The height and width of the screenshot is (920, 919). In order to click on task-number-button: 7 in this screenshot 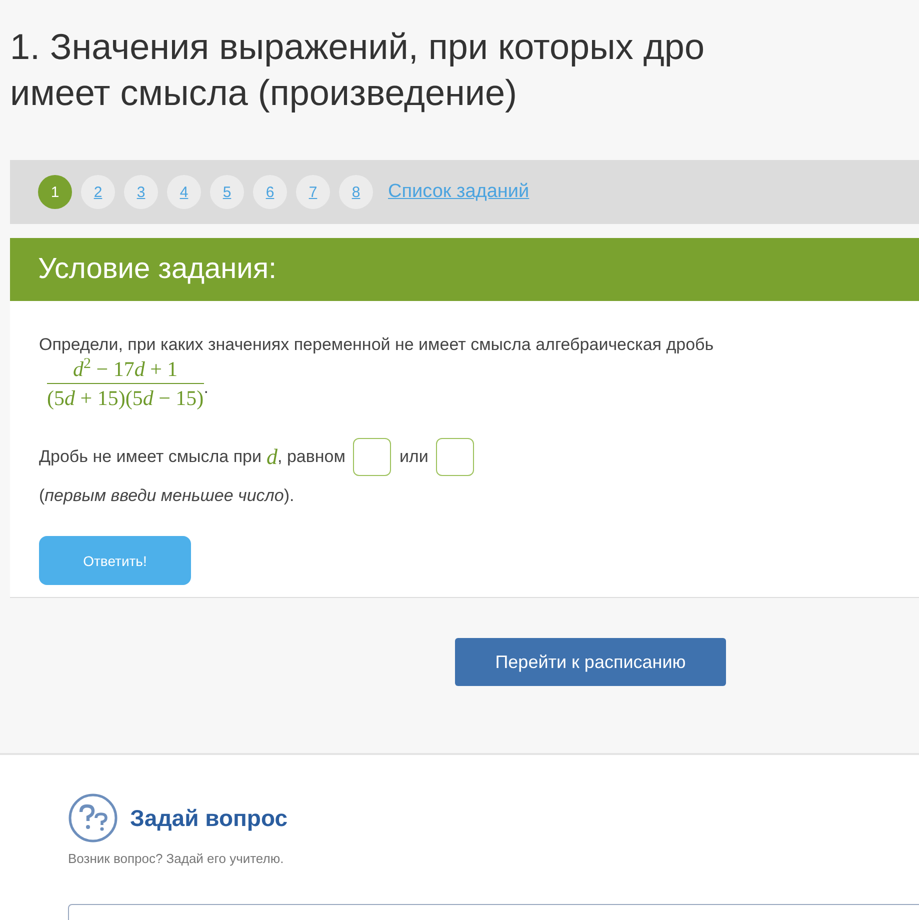, I will do `click(313, 192)`.